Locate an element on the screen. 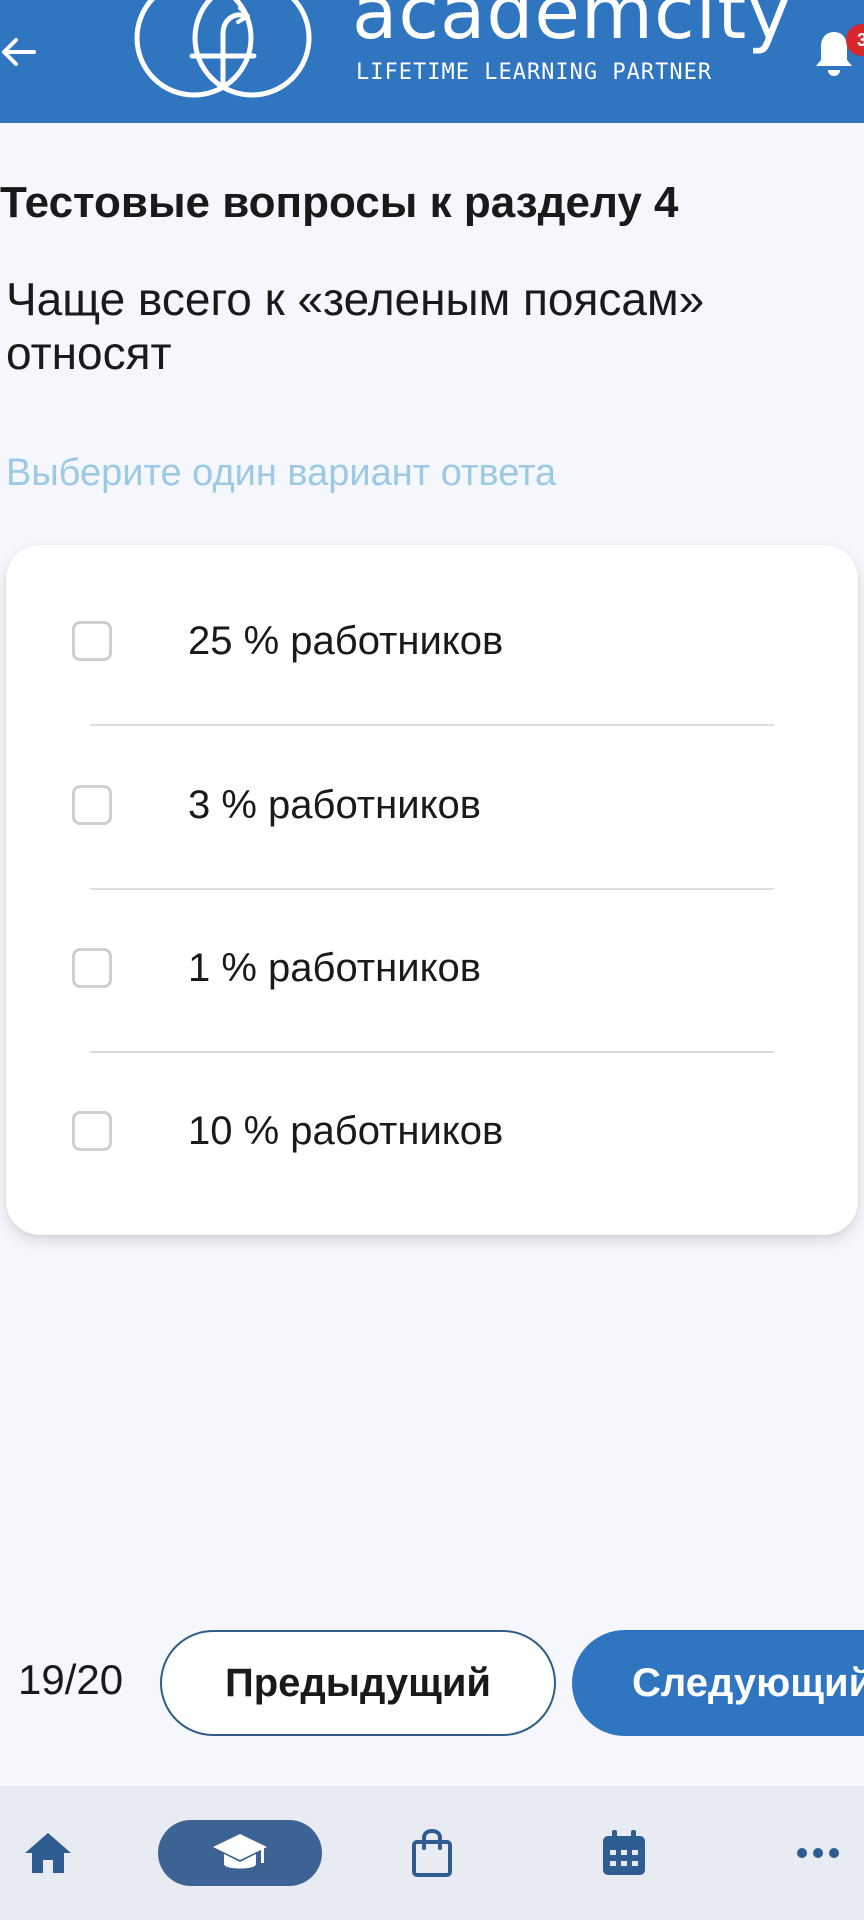 This screenshot has width=864, height=1920. answer-option: 1 % работников is located at coordinates (432, 947).